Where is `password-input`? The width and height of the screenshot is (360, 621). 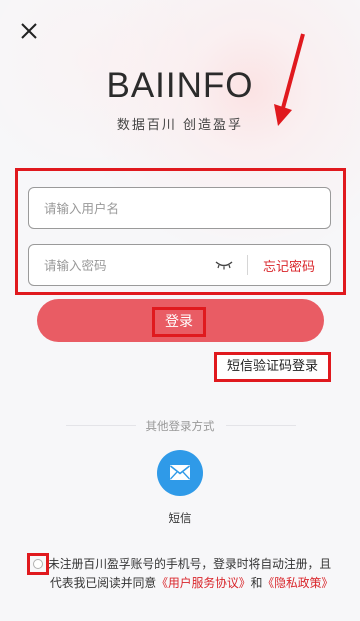
password-input is located at coordinates (124, 265).